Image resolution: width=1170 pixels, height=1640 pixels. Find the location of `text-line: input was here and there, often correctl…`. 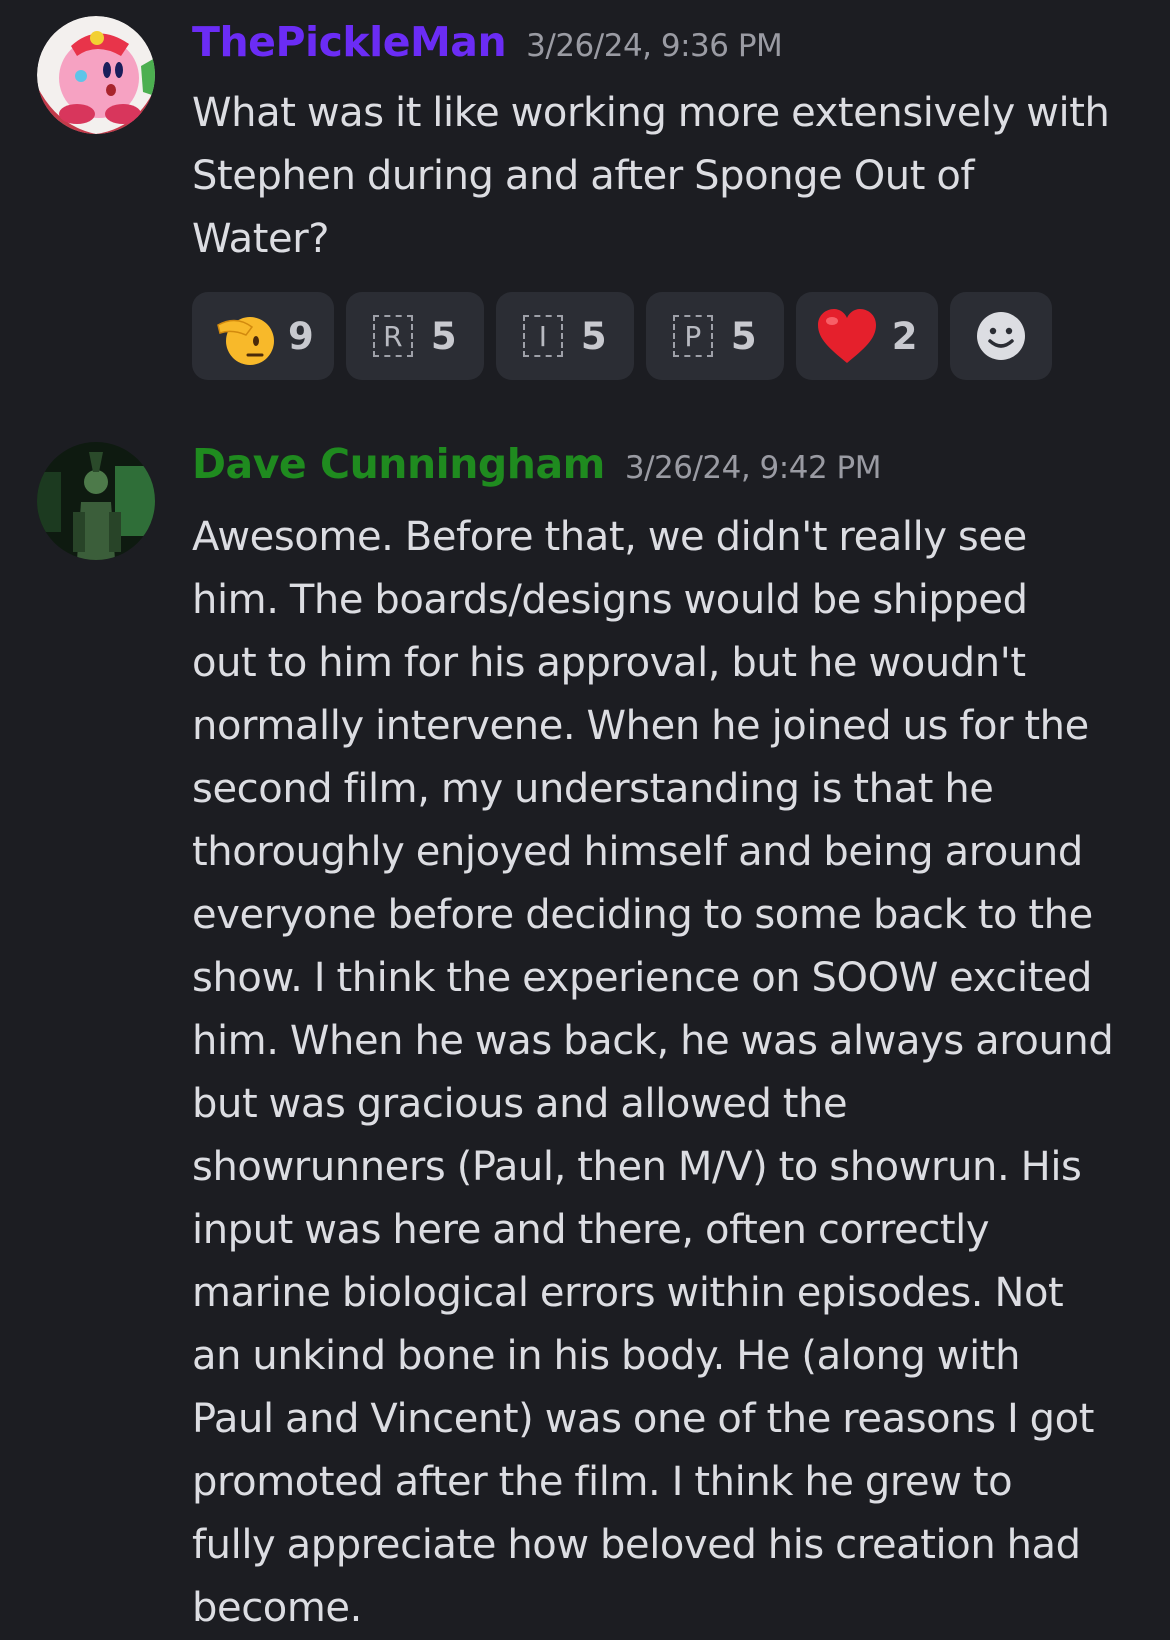

text-line: input was here and there, often correctl… is located at coordinates (591, 1230).